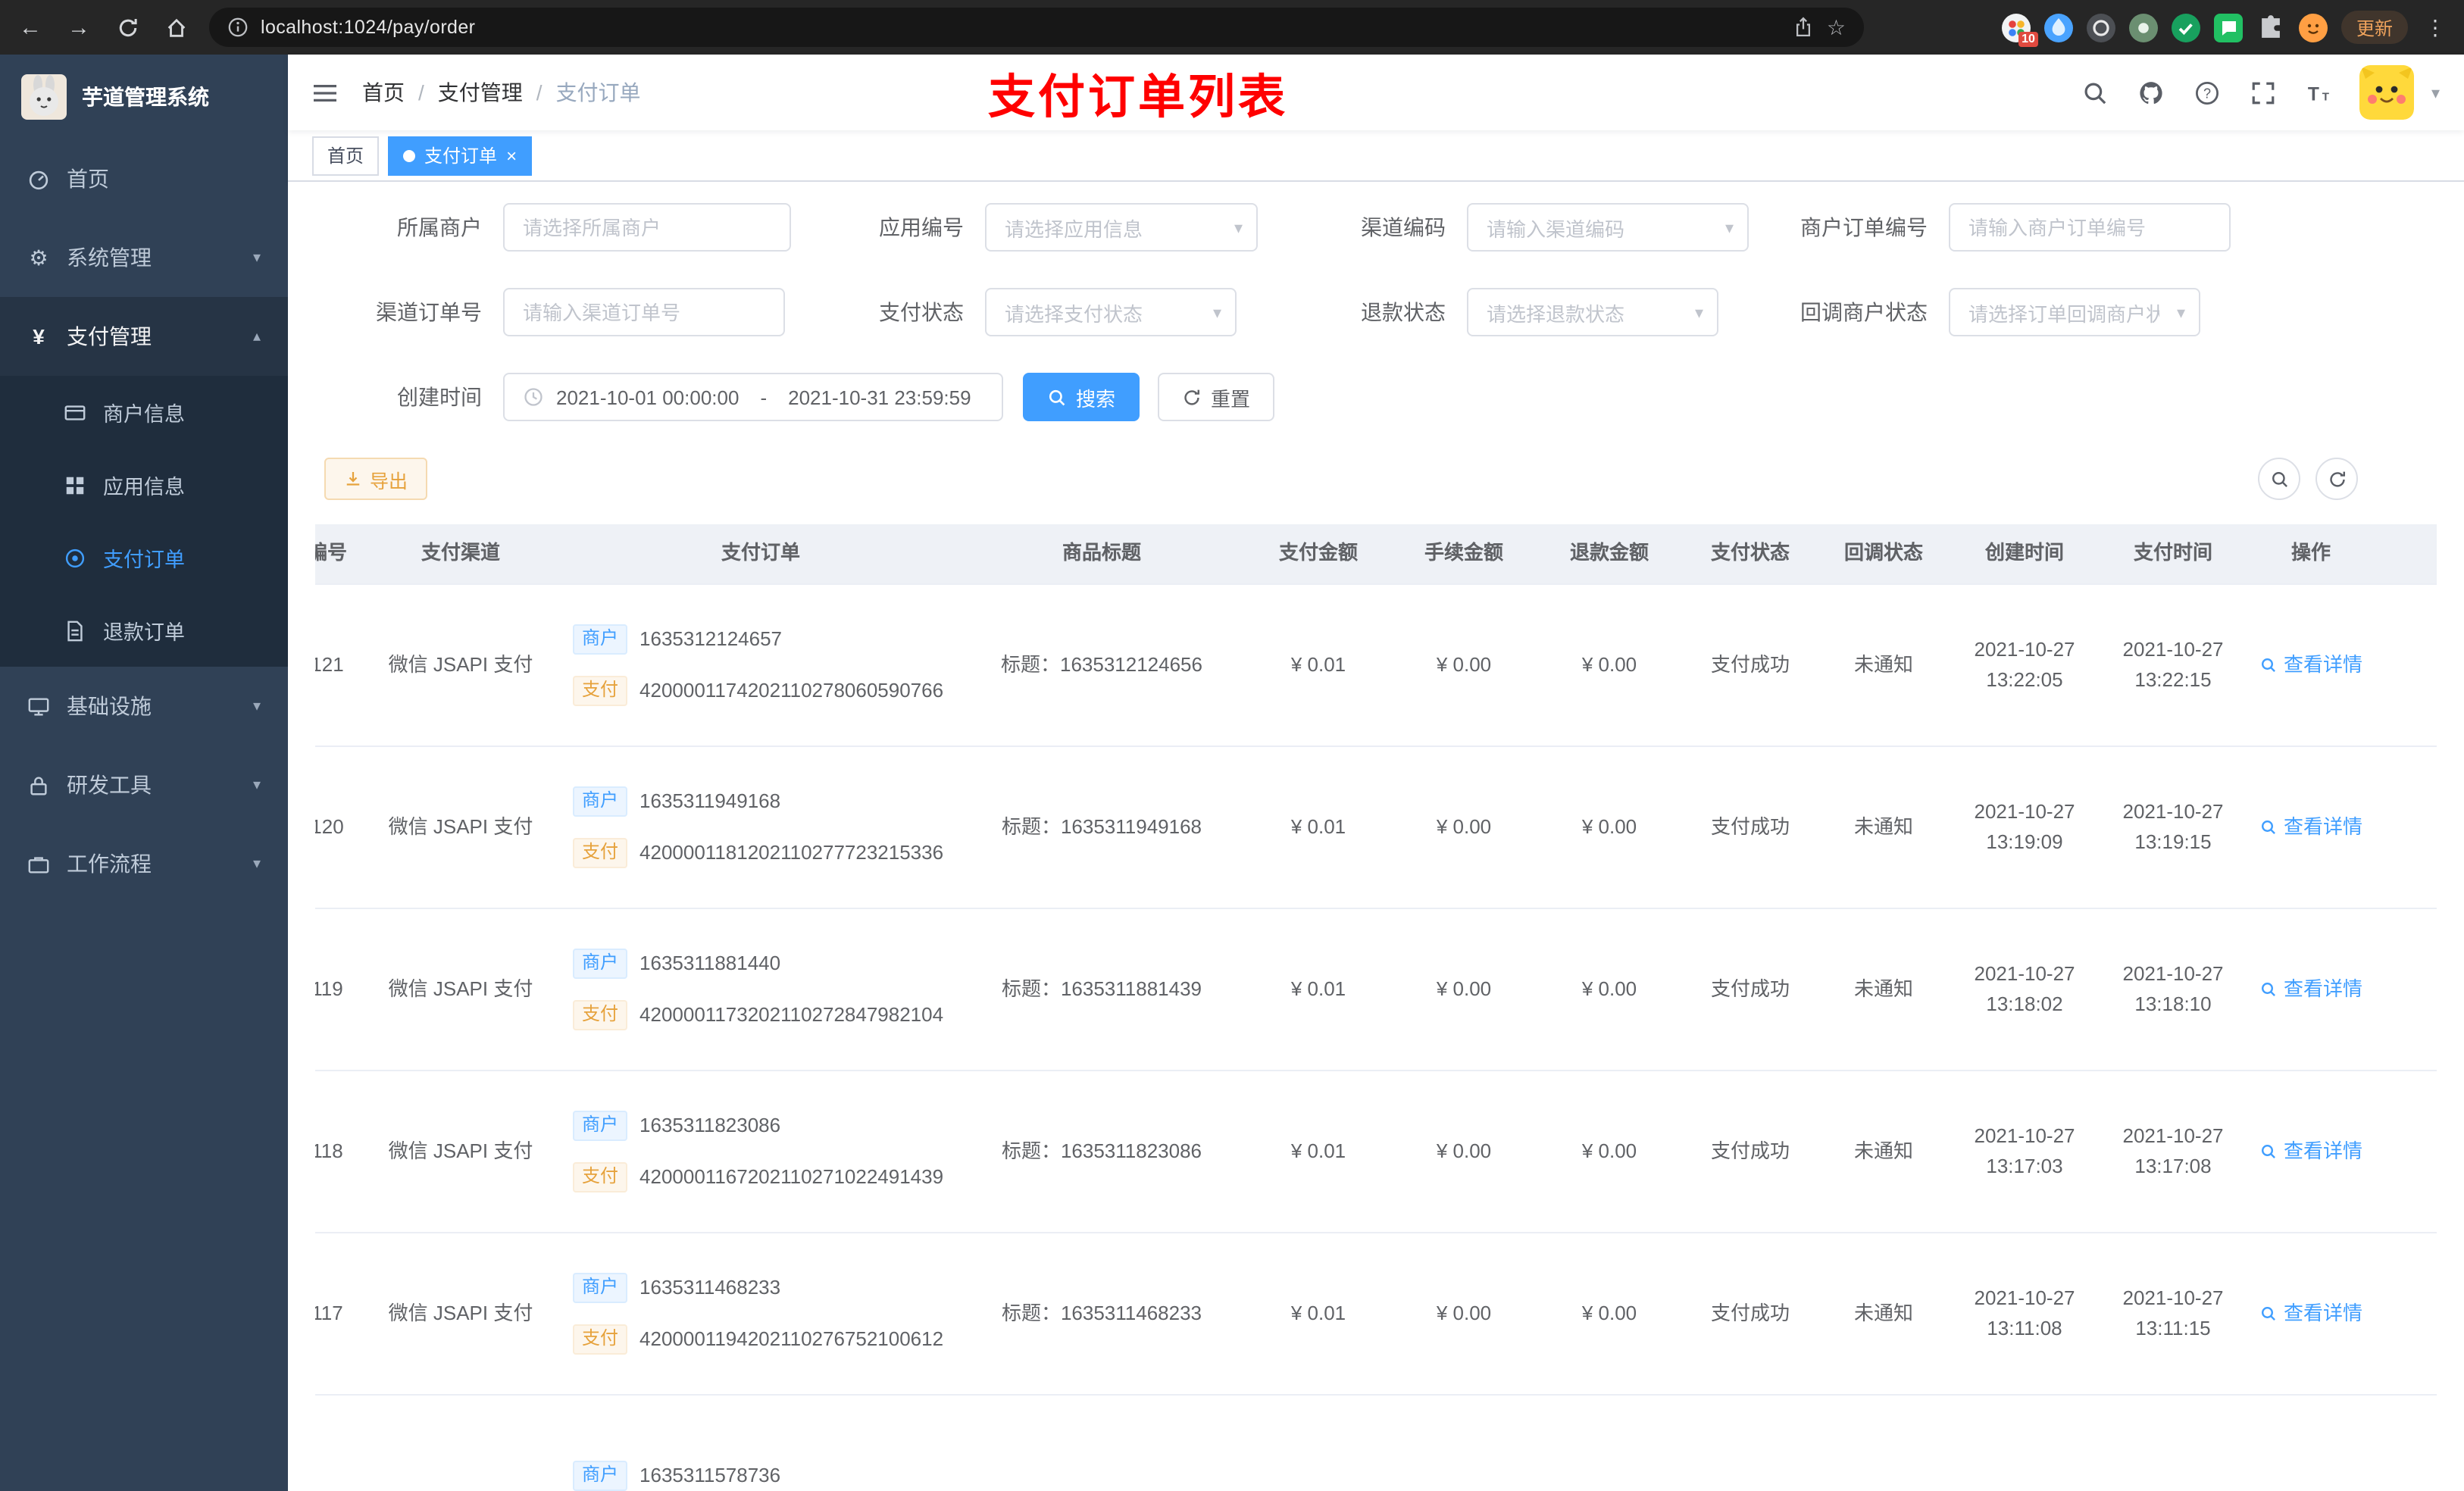  Describe the element at coordinates (2019, 29) in the screenshot. I see `extension-icon: 10` at that location.